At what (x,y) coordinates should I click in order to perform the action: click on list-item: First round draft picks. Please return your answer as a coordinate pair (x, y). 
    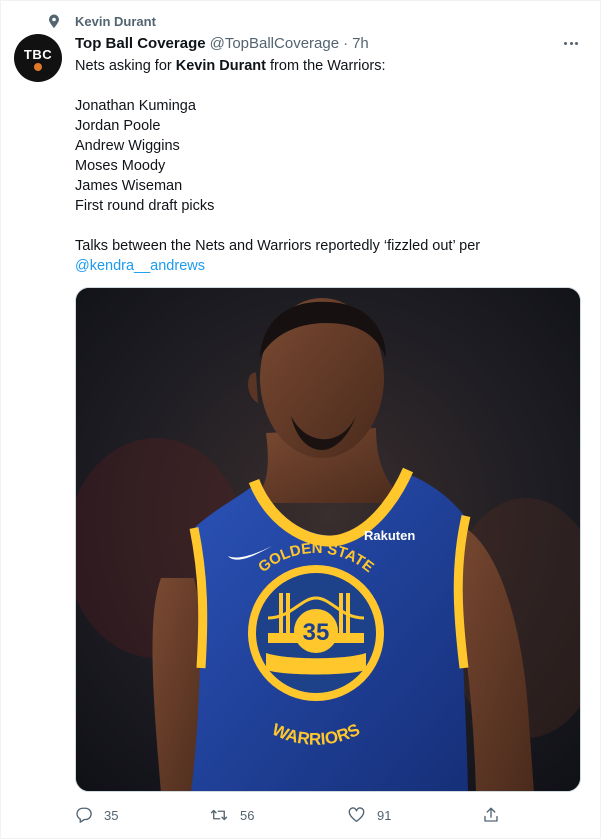
    Looking at the image, I should click on (145, 206).